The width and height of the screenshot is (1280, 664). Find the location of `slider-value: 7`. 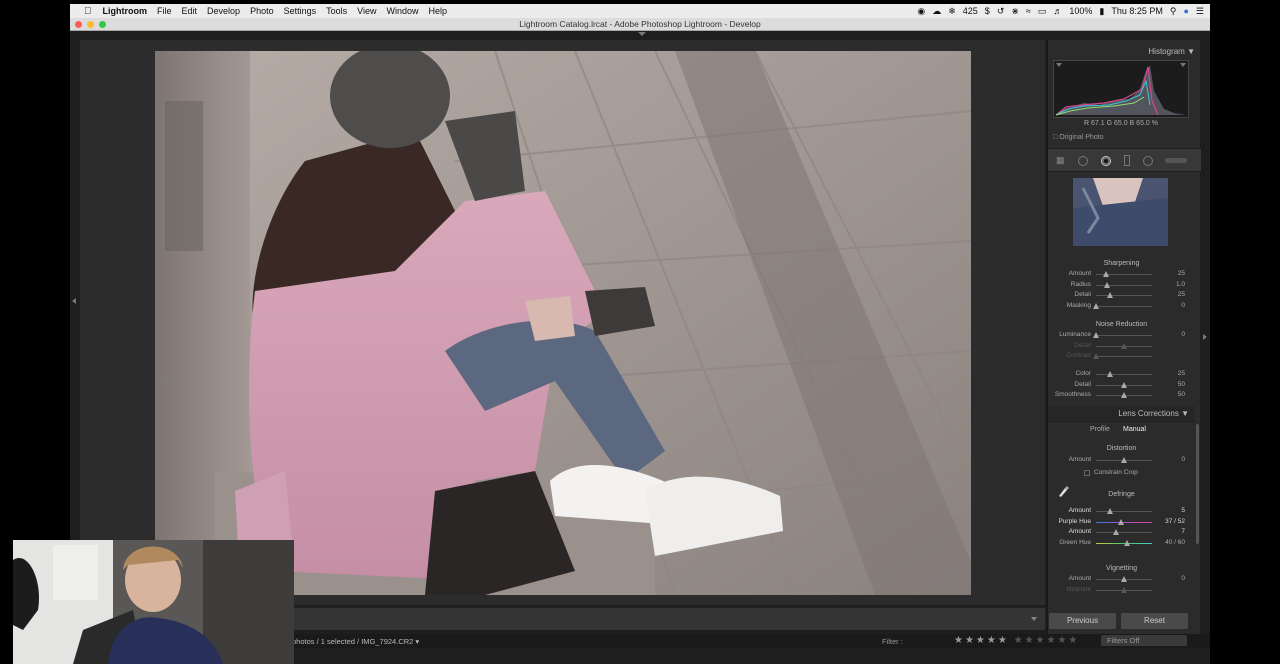

slider-value: 7 is located at coordinates (1172, 531).